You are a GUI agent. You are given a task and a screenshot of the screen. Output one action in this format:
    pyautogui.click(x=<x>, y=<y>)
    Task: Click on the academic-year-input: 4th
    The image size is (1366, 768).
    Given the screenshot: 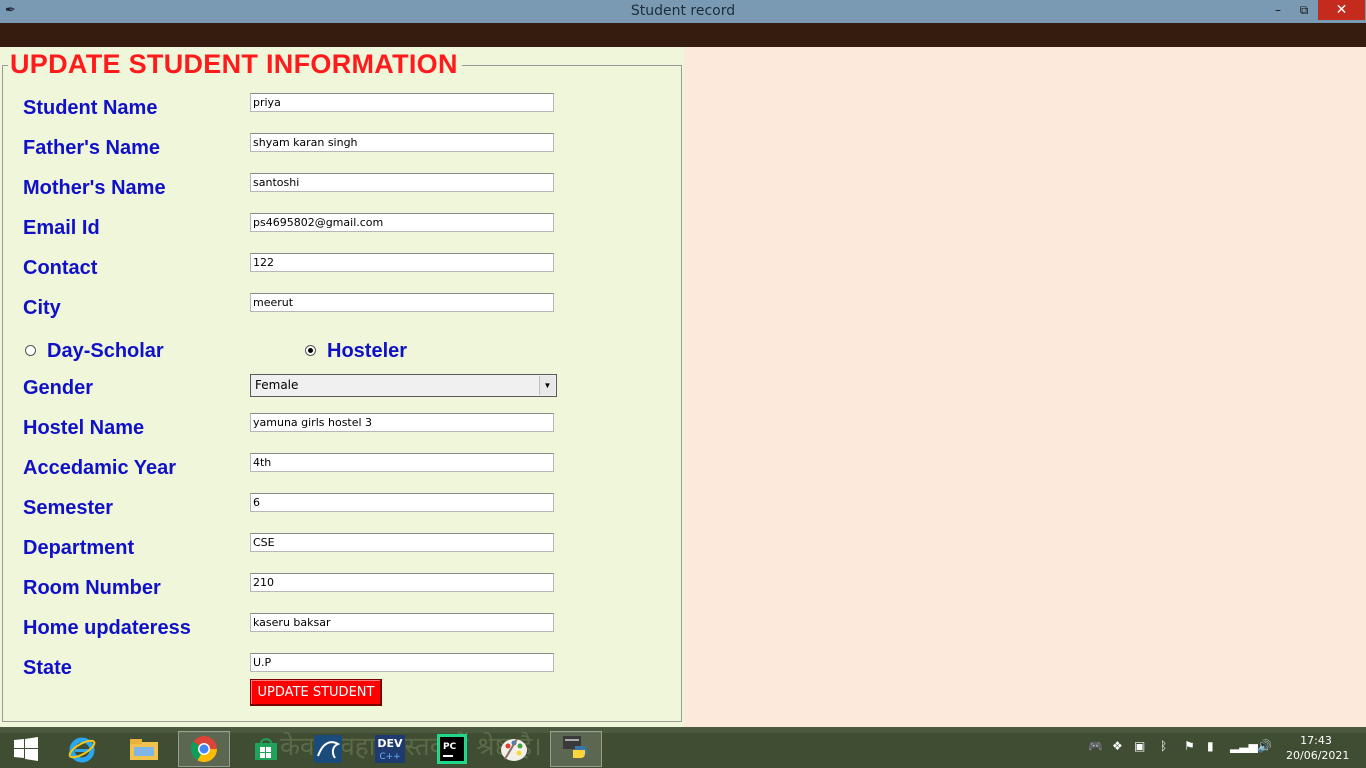 What is the action you would take?
    pyautogui.click(x=402, y=462)
    